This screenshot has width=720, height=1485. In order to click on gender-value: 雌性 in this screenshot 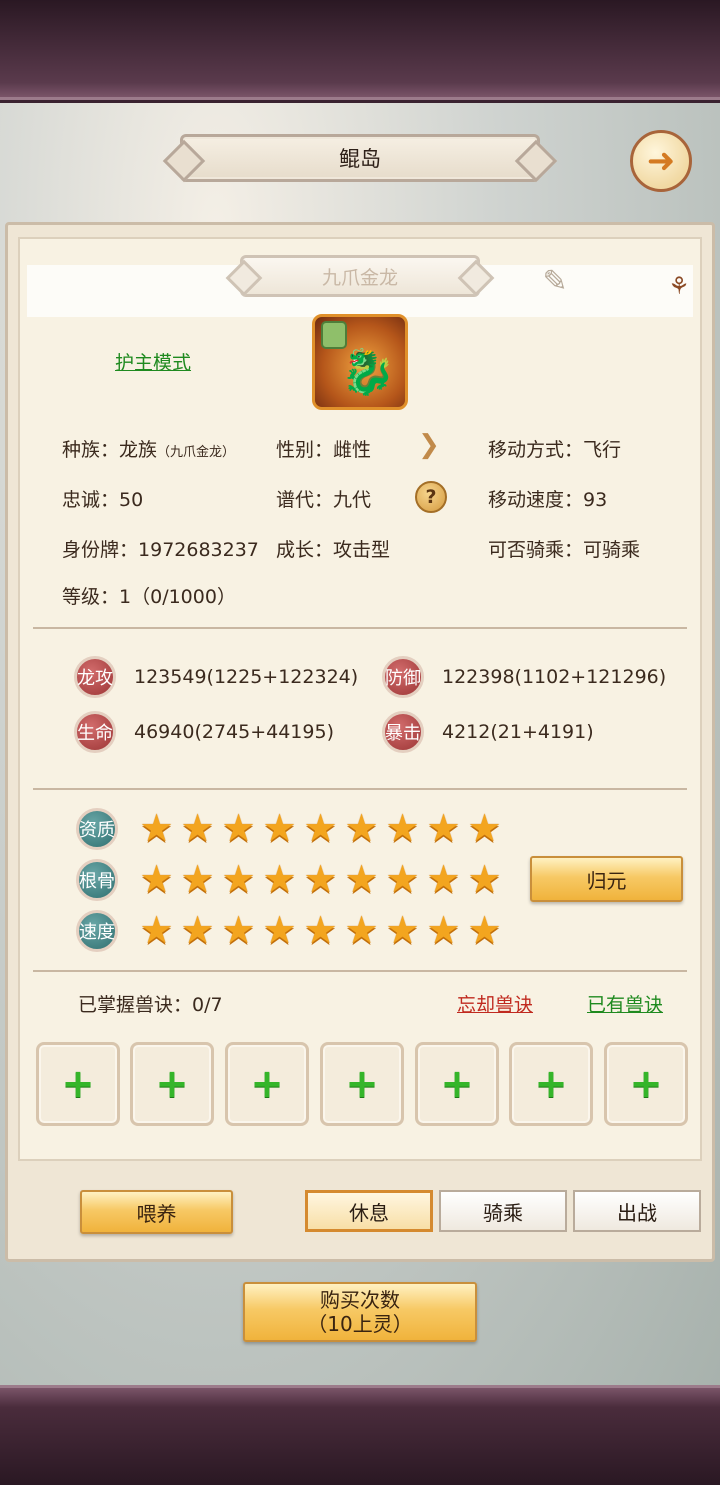, I will do `click(352, 450)`.